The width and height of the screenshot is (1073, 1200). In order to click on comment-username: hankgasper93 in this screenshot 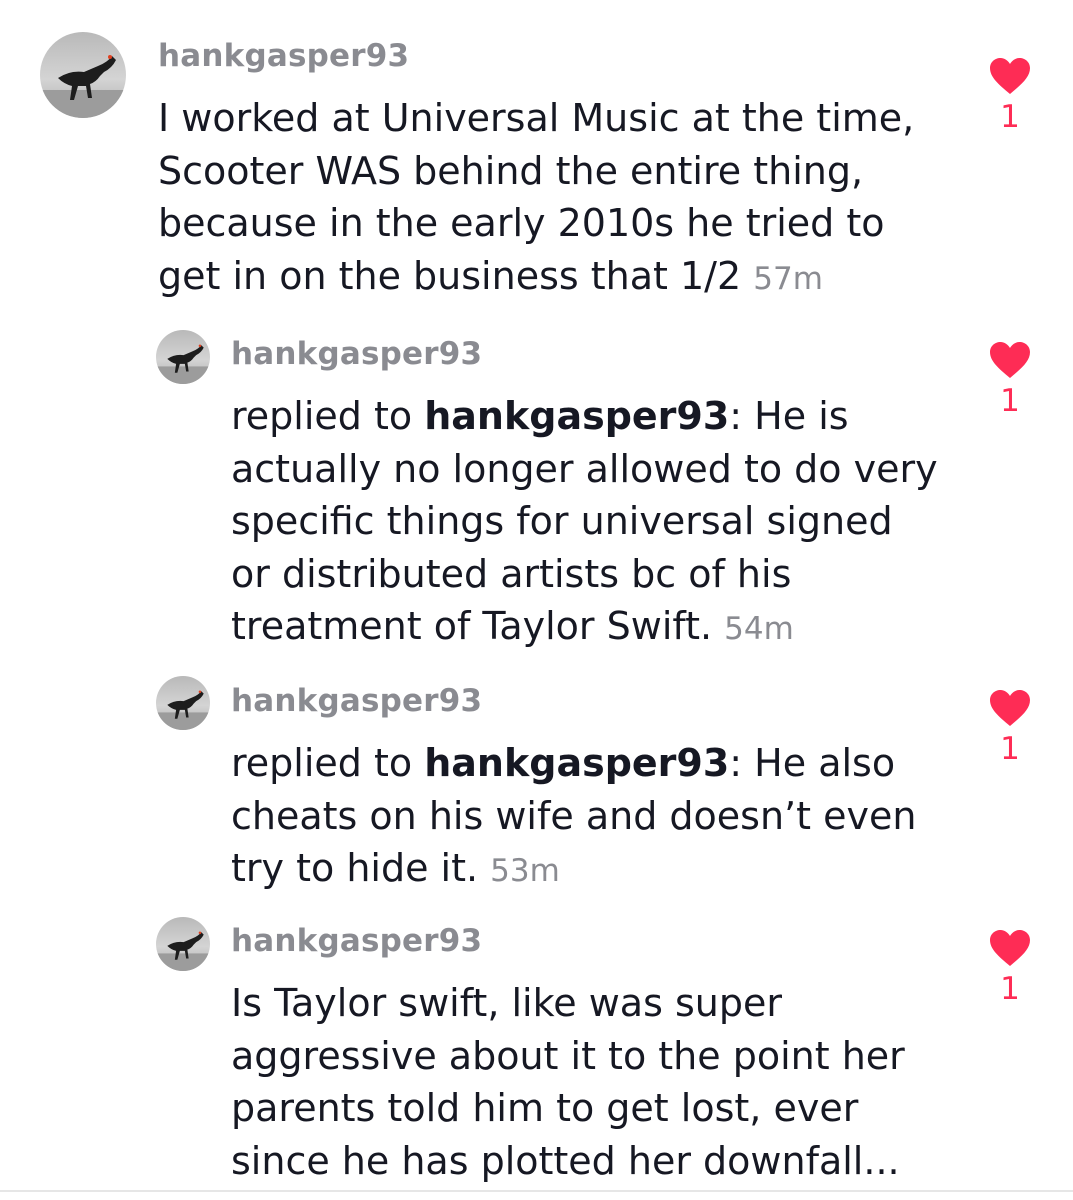, I will do `click(283, 56)`.